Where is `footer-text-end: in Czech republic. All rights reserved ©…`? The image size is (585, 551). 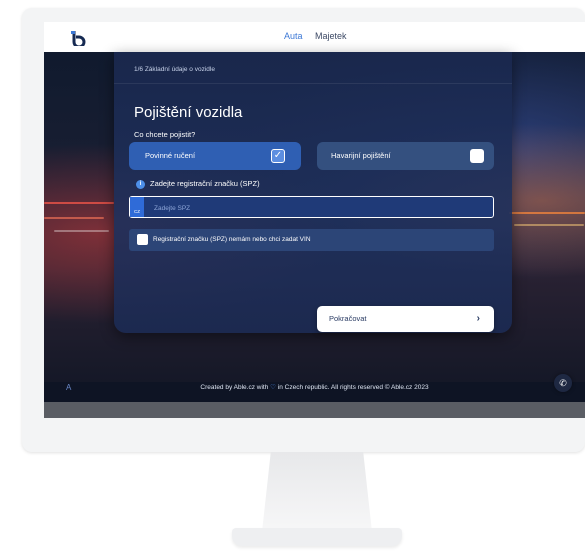
footer-text-end: in Czech republic. All rights reserved ©… is located at coordinates (353, 387).